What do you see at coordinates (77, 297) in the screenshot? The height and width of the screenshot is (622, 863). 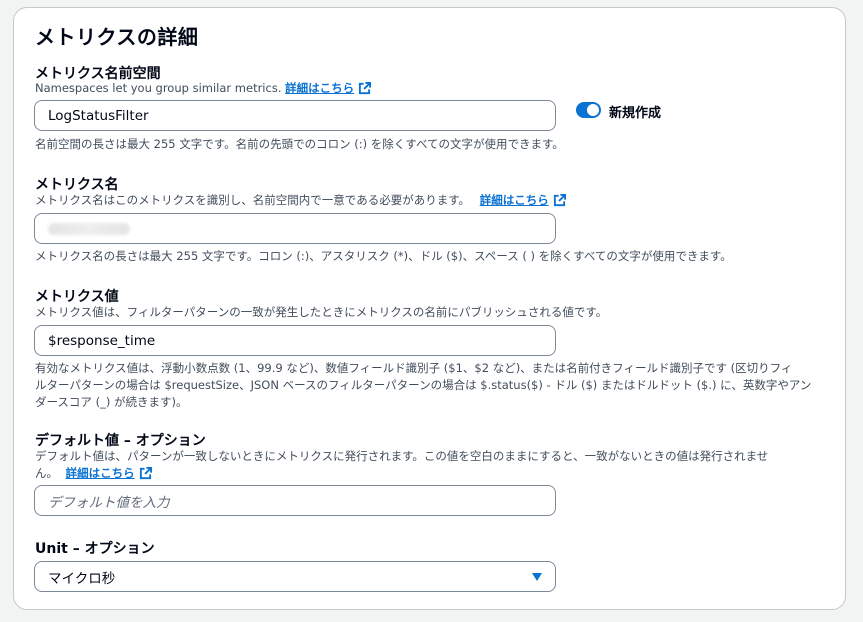 I see `metric-value-label: メトリクス値` at bounding box center [77, 297].